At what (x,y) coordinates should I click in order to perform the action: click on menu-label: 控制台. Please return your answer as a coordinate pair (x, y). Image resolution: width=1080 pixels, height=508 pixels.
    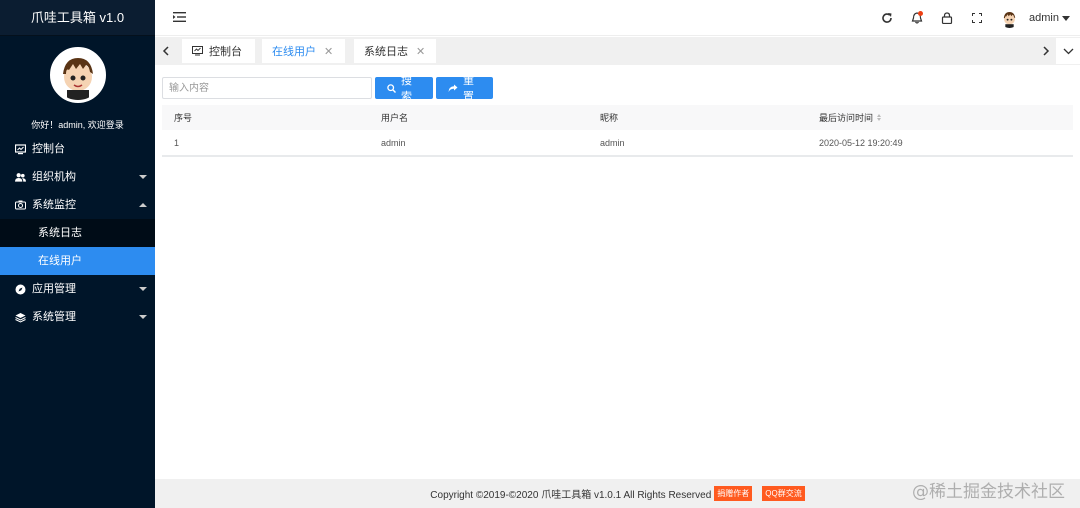
    Looking at the image, I should click on (48, 149).